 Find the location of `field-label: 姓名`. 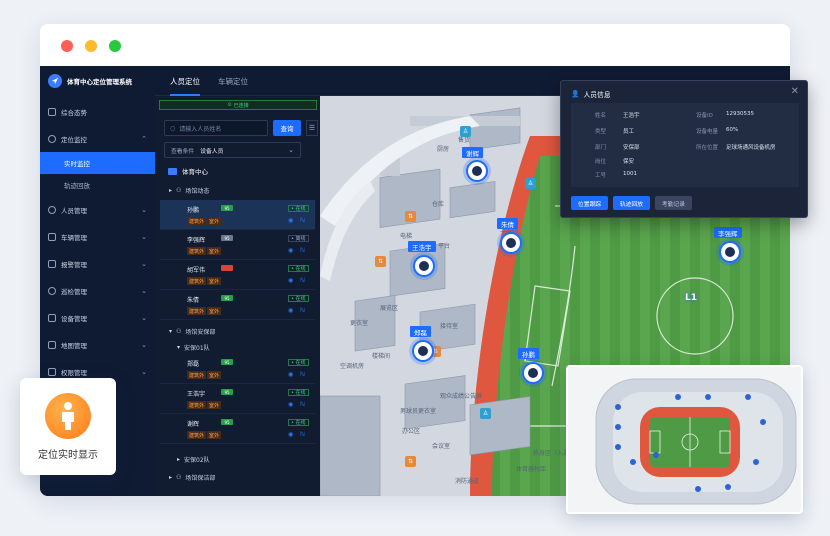

field-label: 姓名 is located at coordinates (601, 116).